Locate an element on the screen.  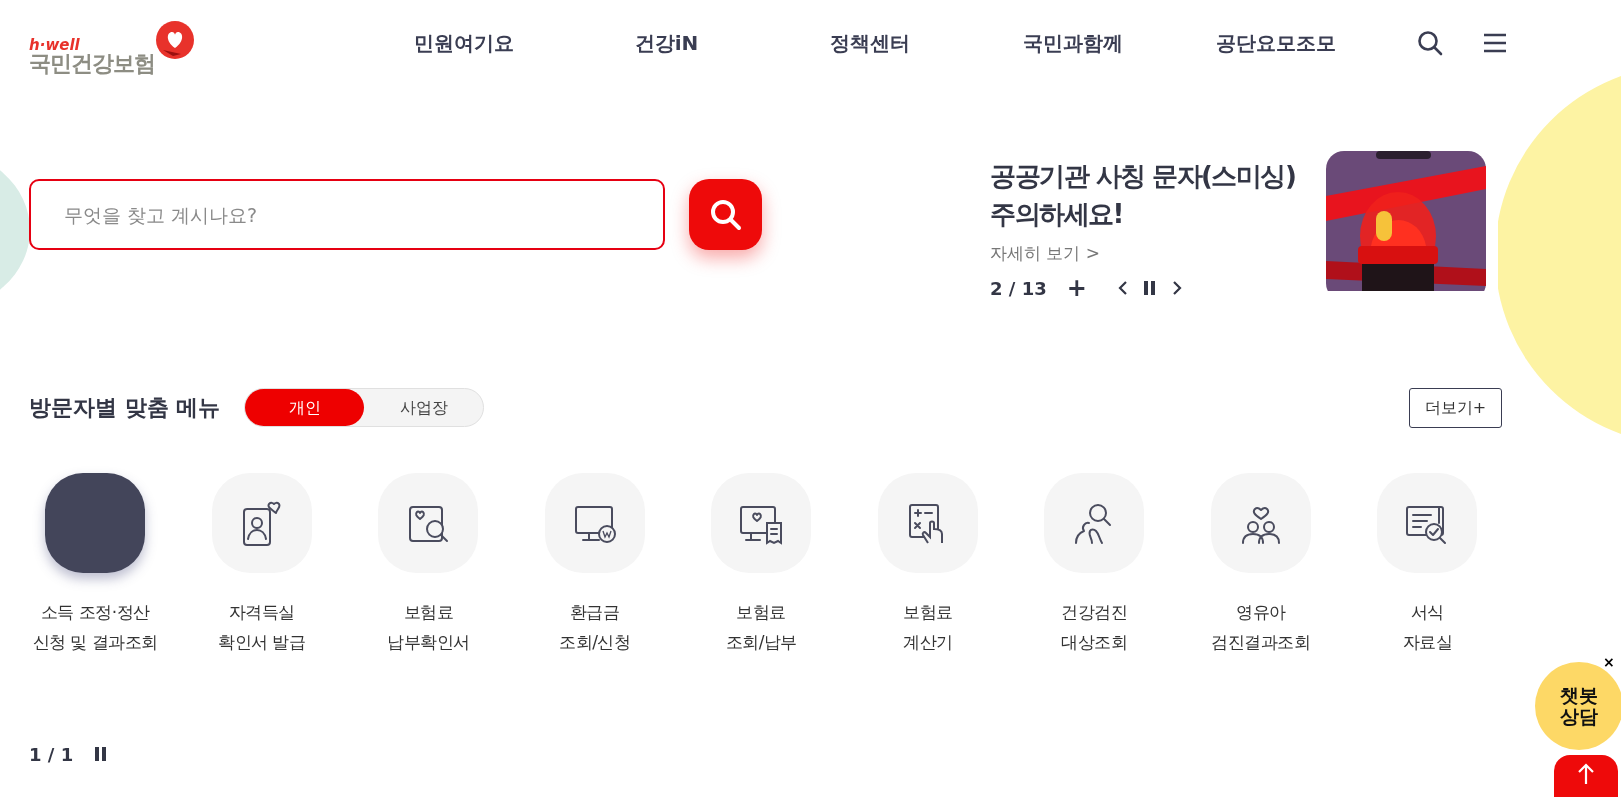
search-button is located at coordinates (725, 214).